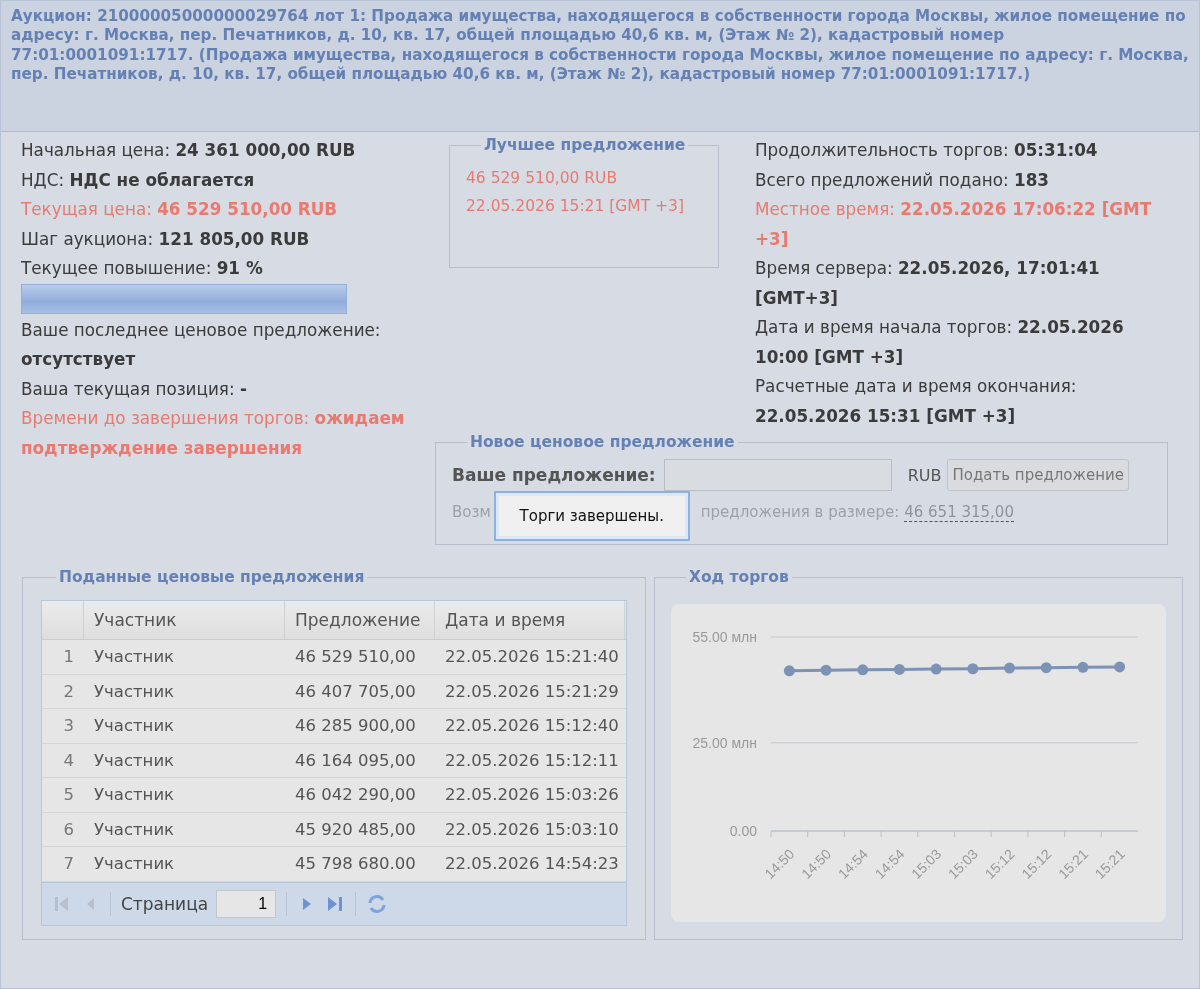  I want to click on table-cell-text: 46 164 095,00, so click(355, 760).